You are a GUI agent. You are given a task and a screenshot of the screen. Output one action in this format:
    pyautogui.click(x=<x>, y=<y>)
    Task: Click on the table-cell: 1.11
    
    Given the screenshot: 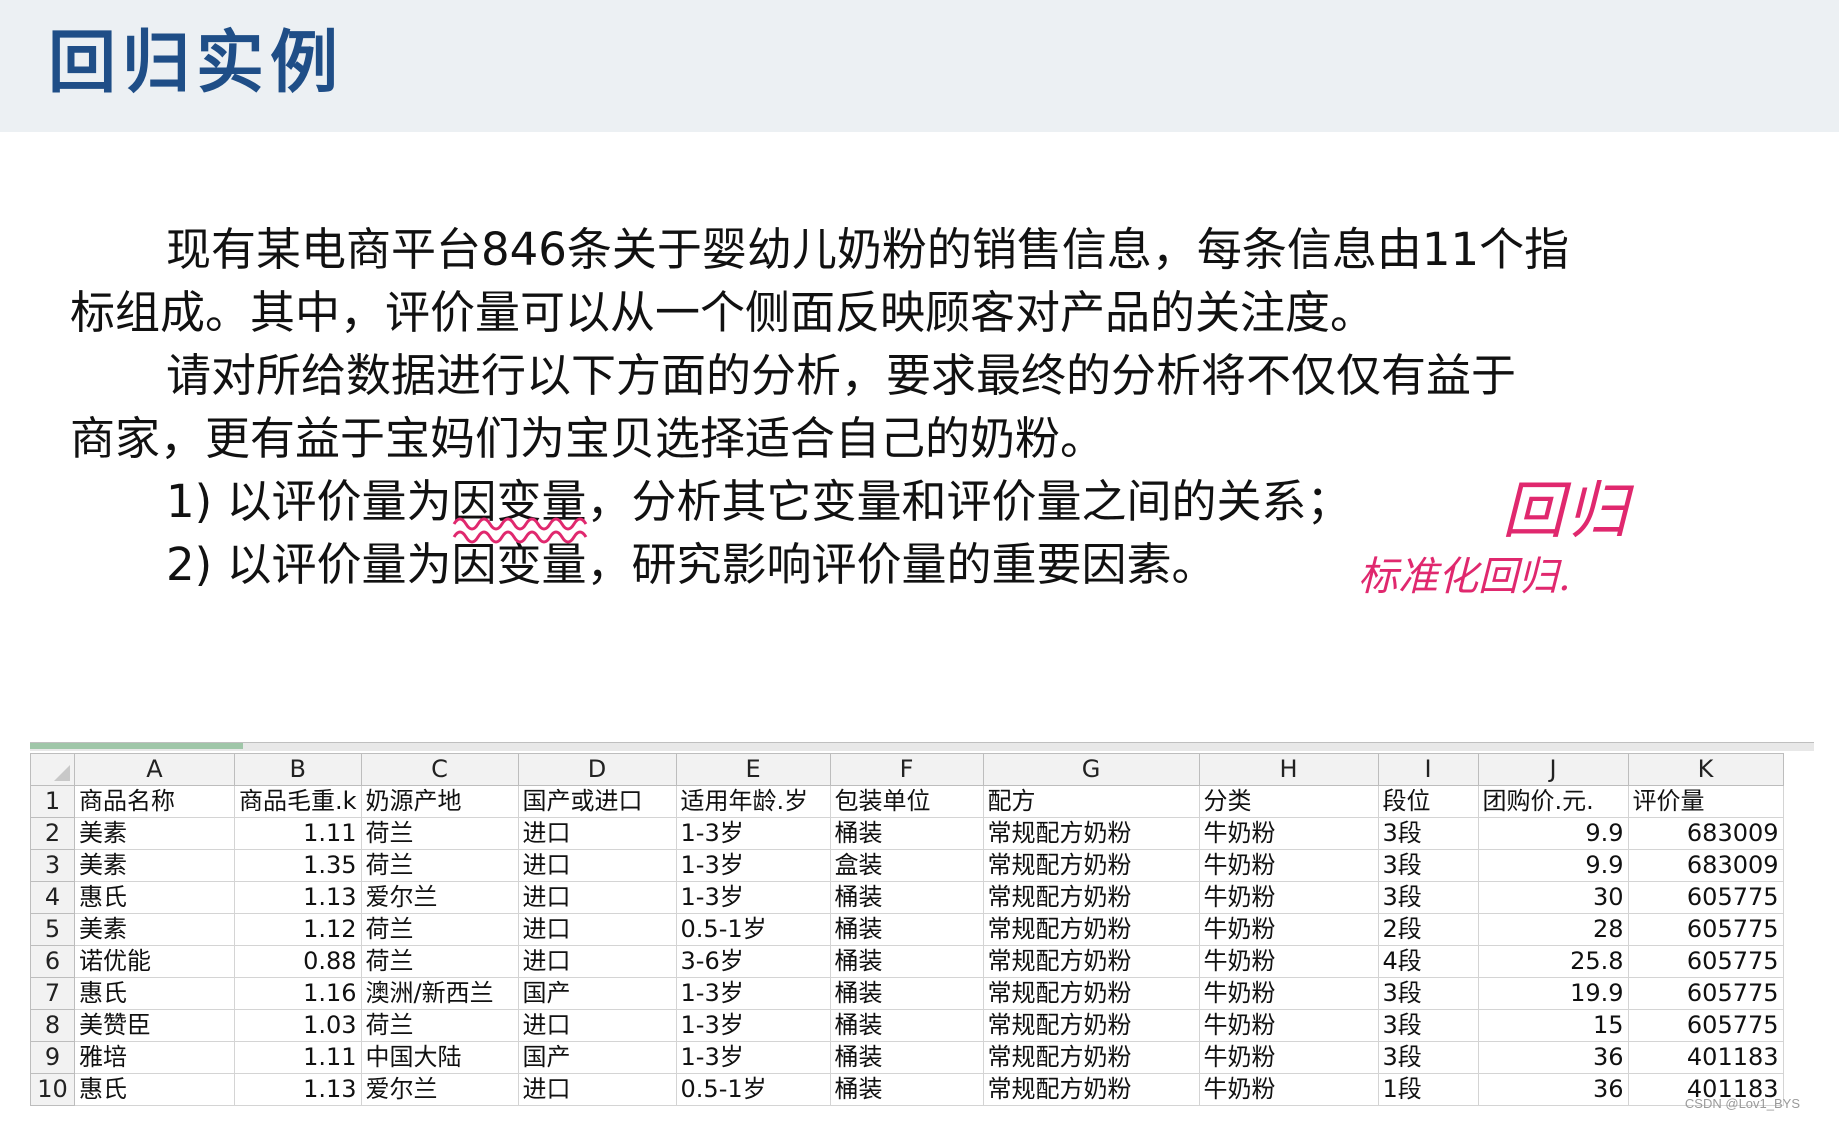 What is the action you would take?
    pyautogui.click(x=298, y=833)
    